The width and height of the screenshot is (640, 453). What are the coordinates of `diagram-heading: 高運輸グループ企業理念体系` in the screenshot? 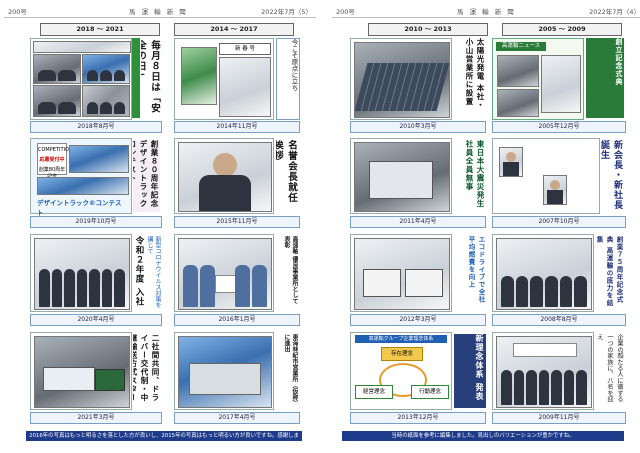 It's located at (401, 339).